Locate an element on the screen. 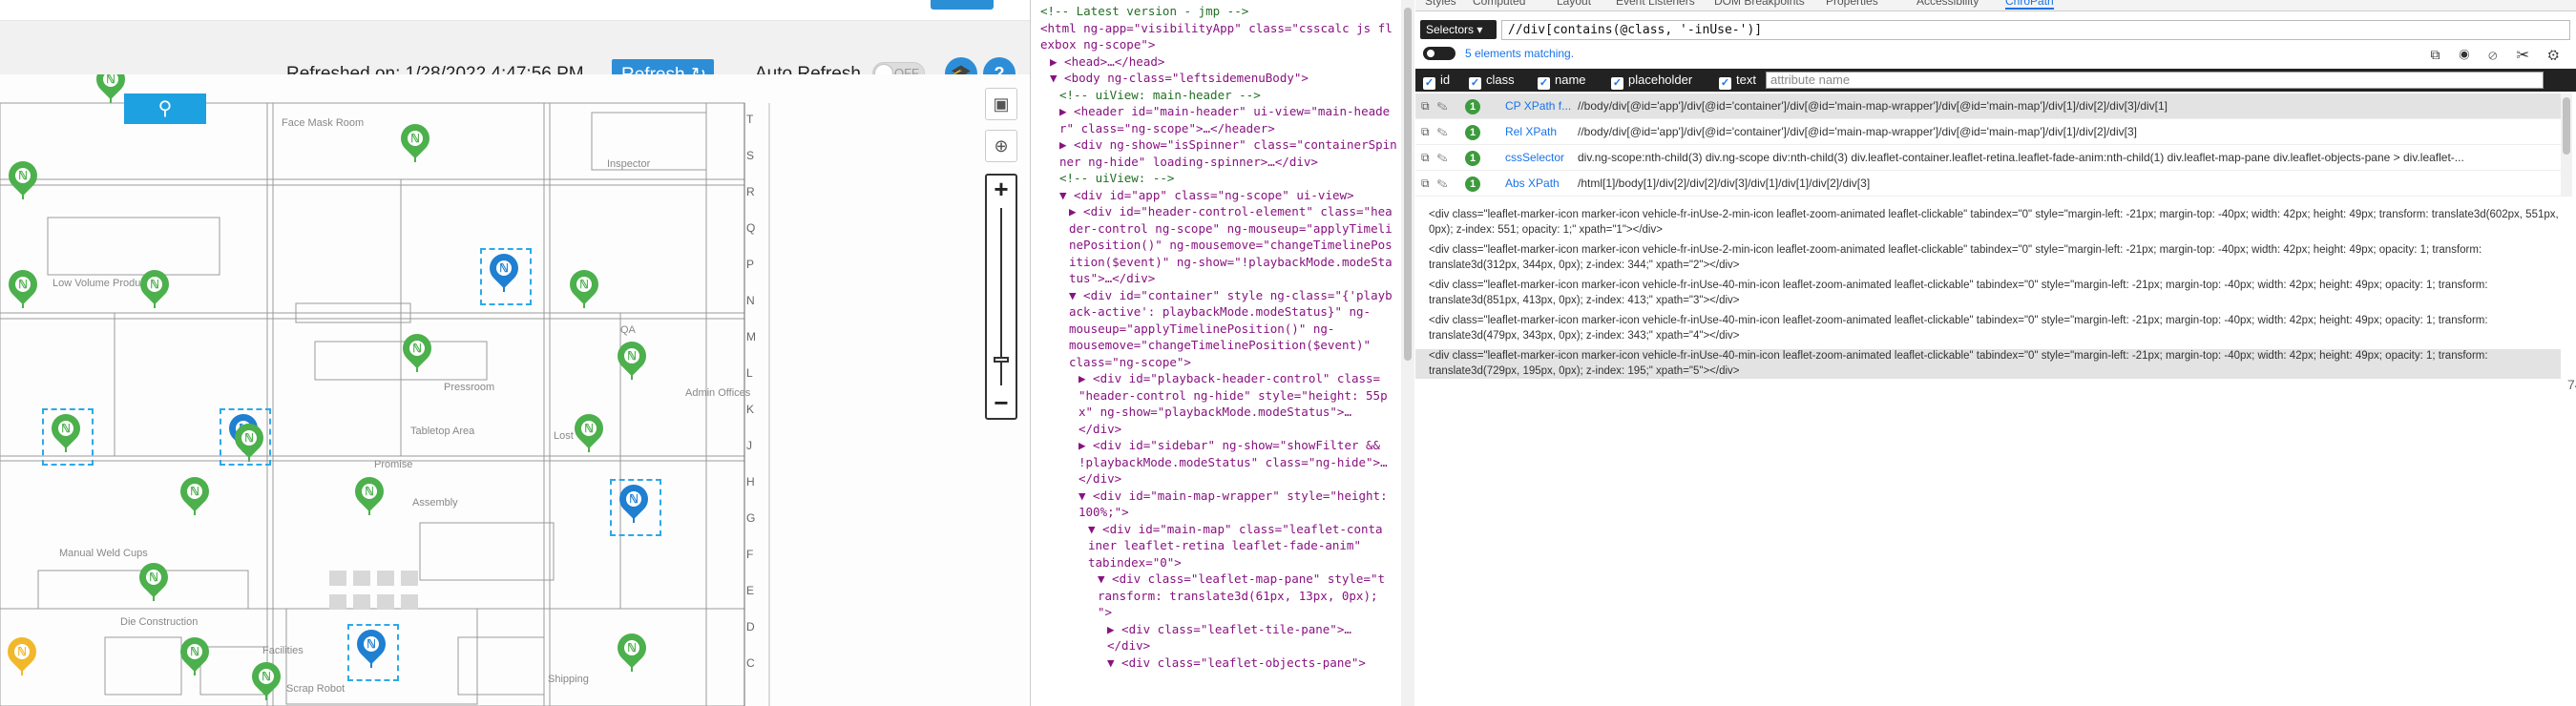 The image size is (2576, 706). map-search-button: ⚲ is located at coordinates (165, 109).